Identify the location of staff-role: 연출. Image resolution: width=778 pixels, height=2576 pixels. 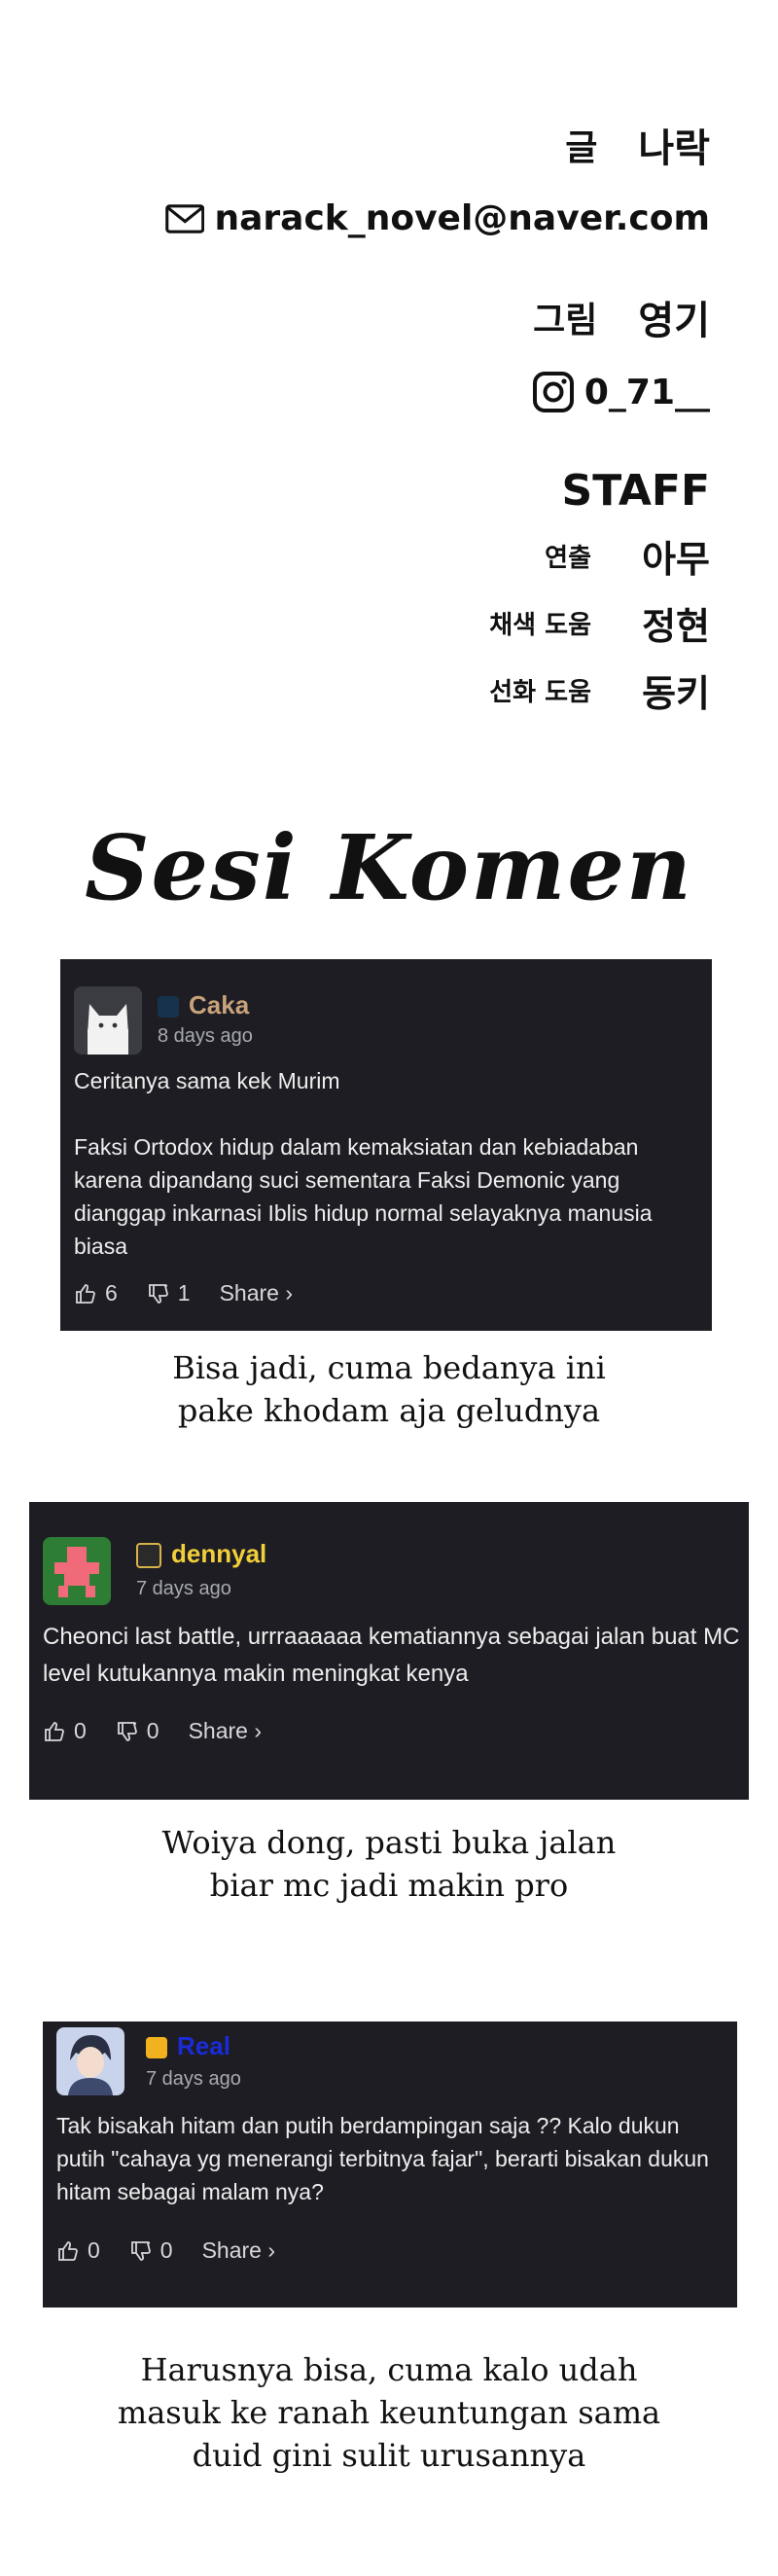
(568, 558).